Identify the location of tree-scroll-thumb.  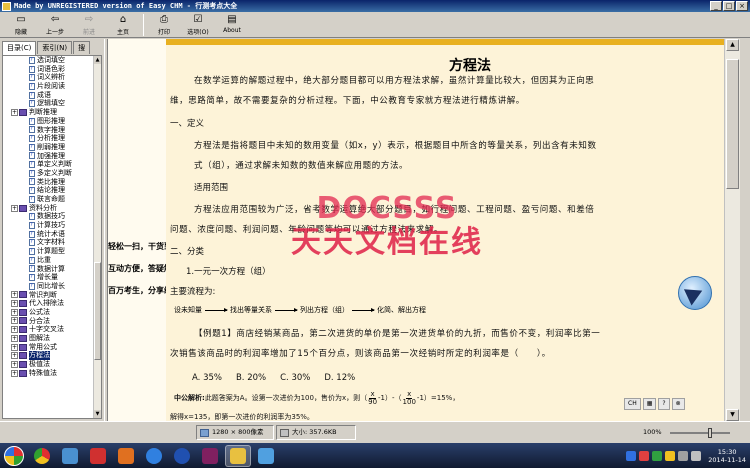
(97, 311).